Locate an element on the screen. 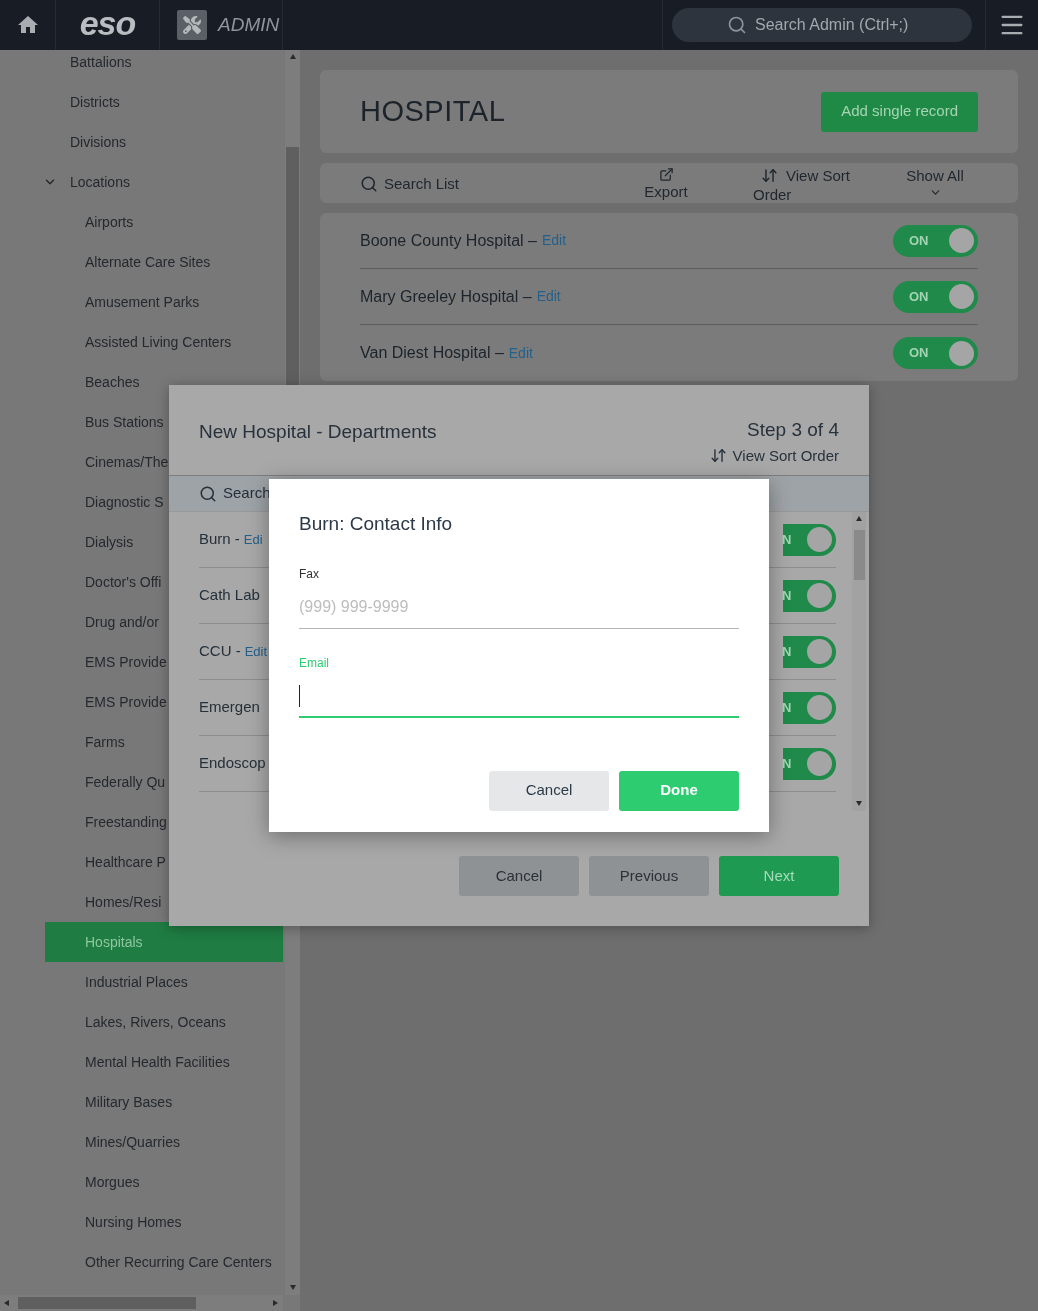 This screenshot has height=1311, width=1038. dialog-title: Burn: Contact Info is located at coordinates (376, 524).